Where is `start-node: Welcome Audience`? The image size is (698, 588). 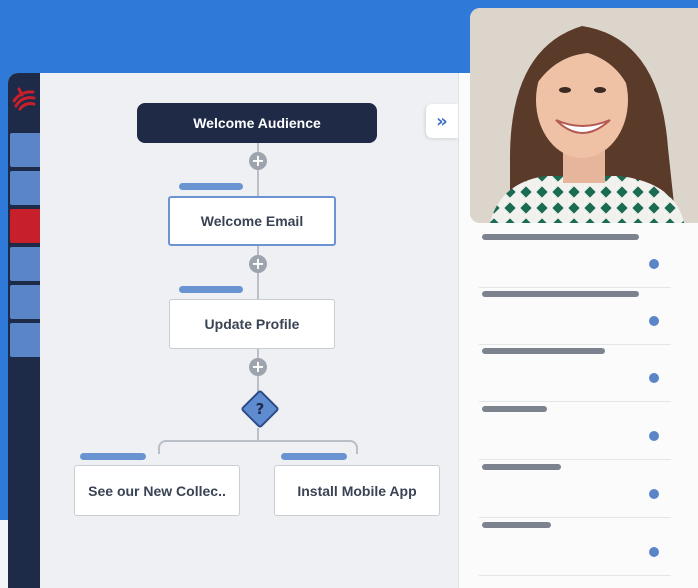 start-node: Welcome Audience is located at coordinates (257, 123).